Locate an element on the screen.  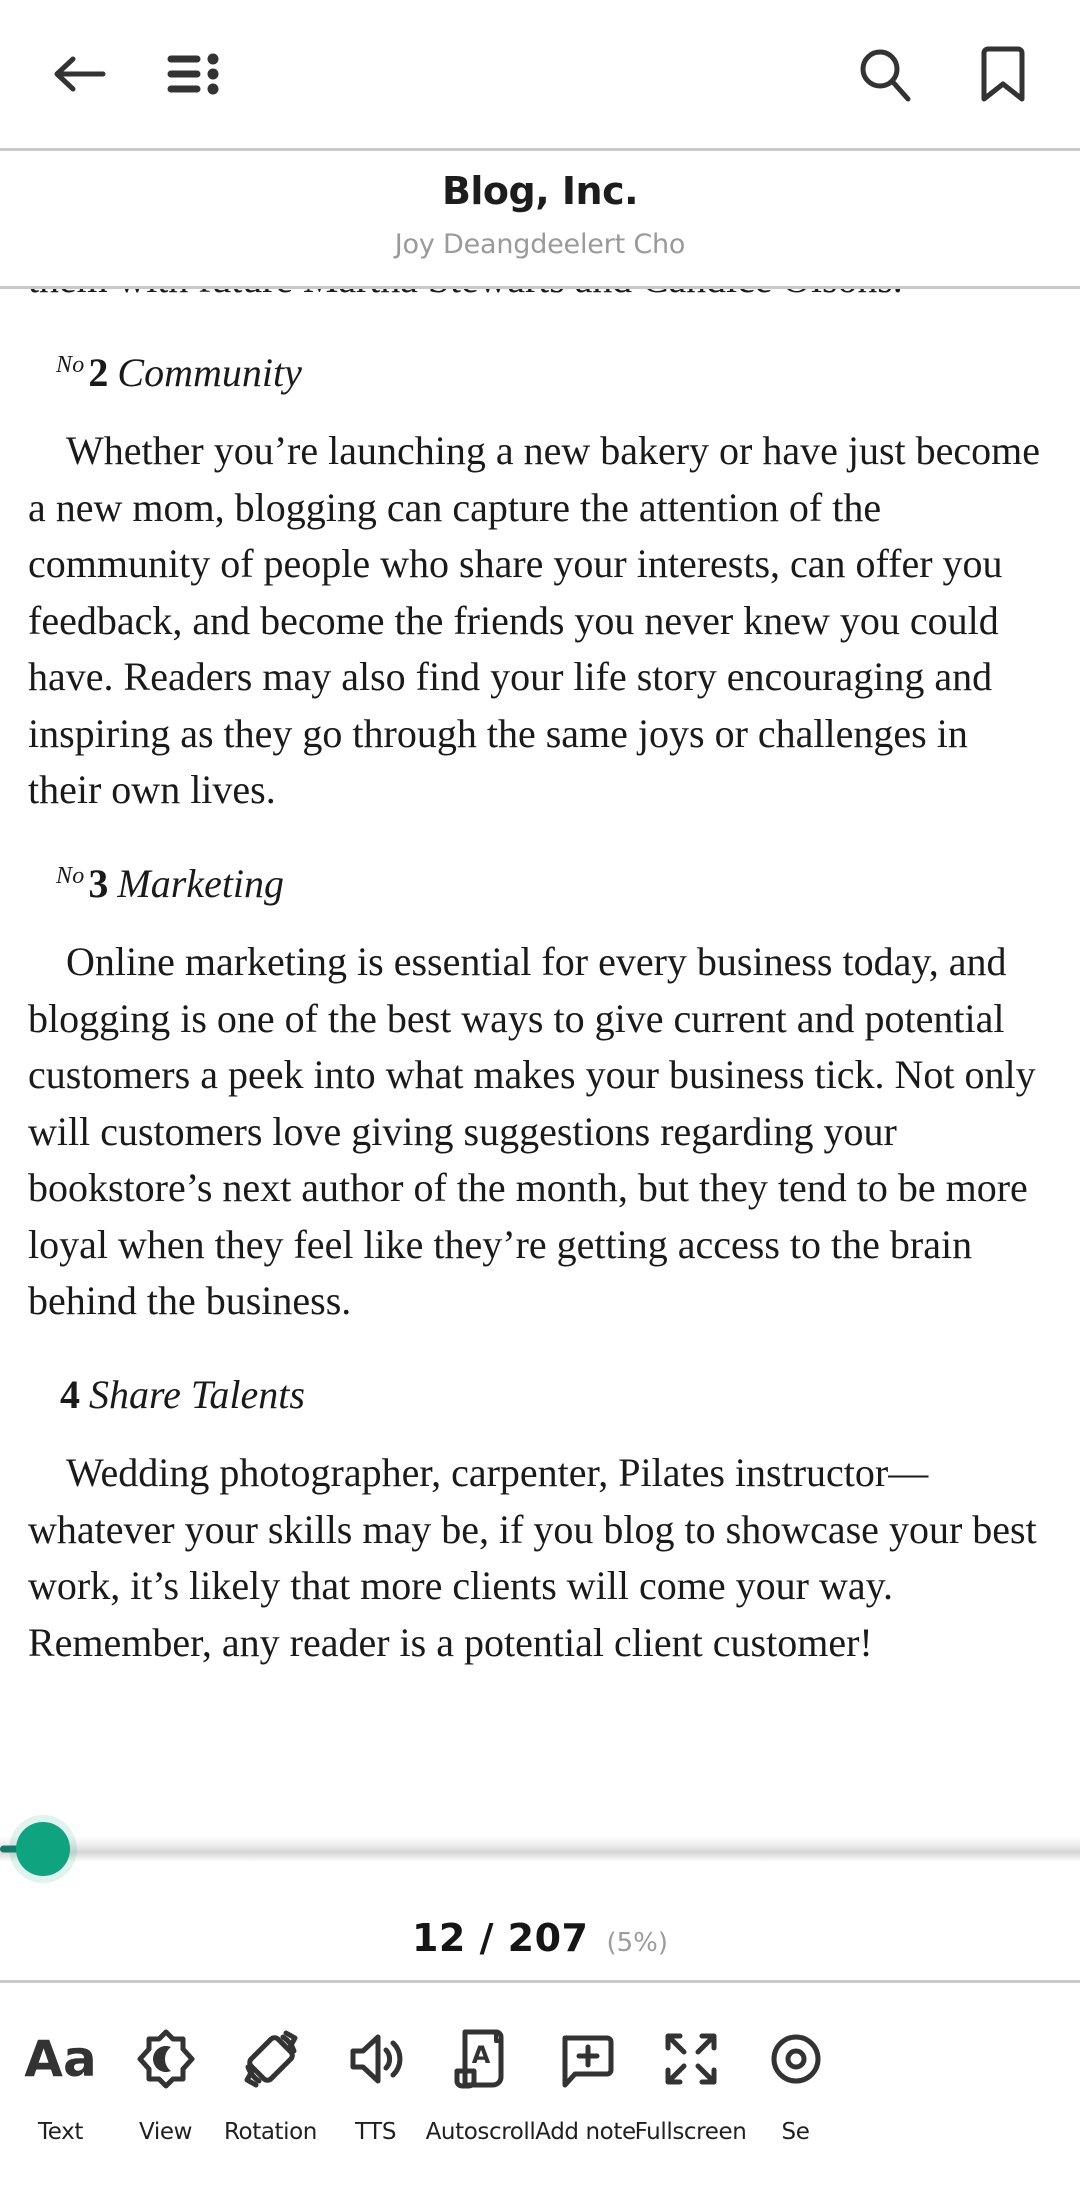
add-note-icon is located at coordinates (586, 2059).